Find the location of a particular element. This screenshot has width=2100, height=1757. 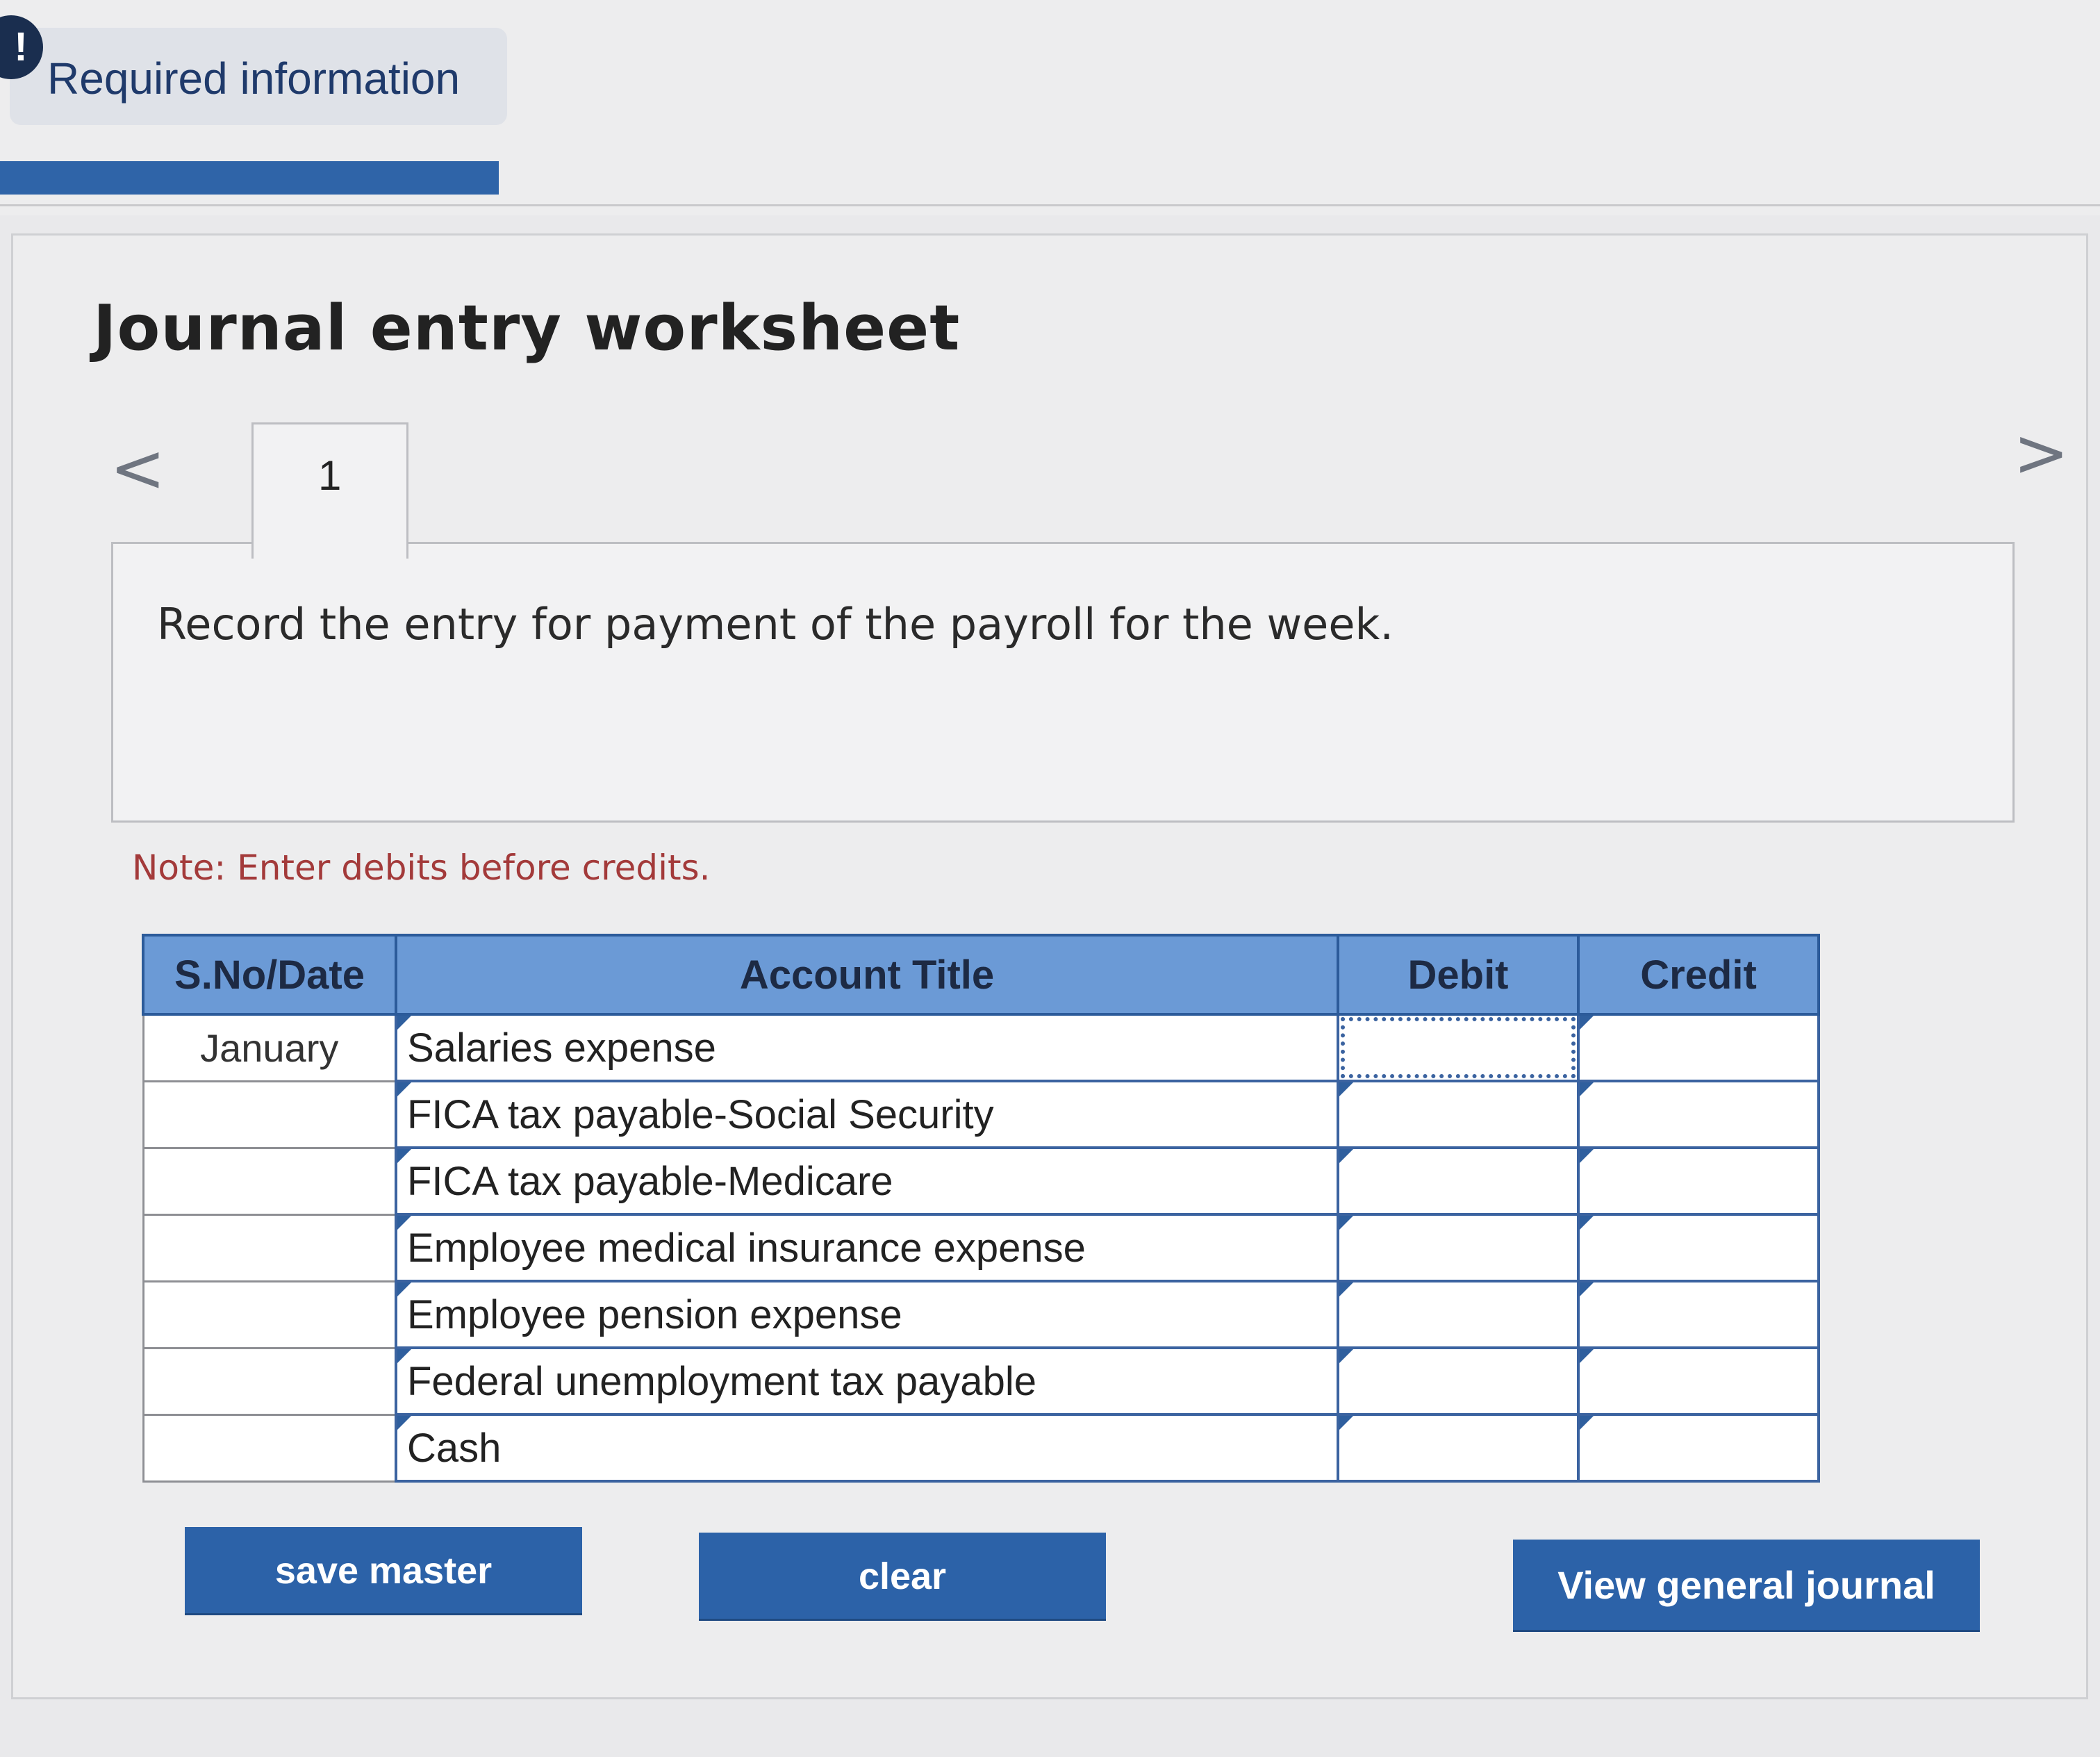

question-box is located at coordinates (1063, 682).